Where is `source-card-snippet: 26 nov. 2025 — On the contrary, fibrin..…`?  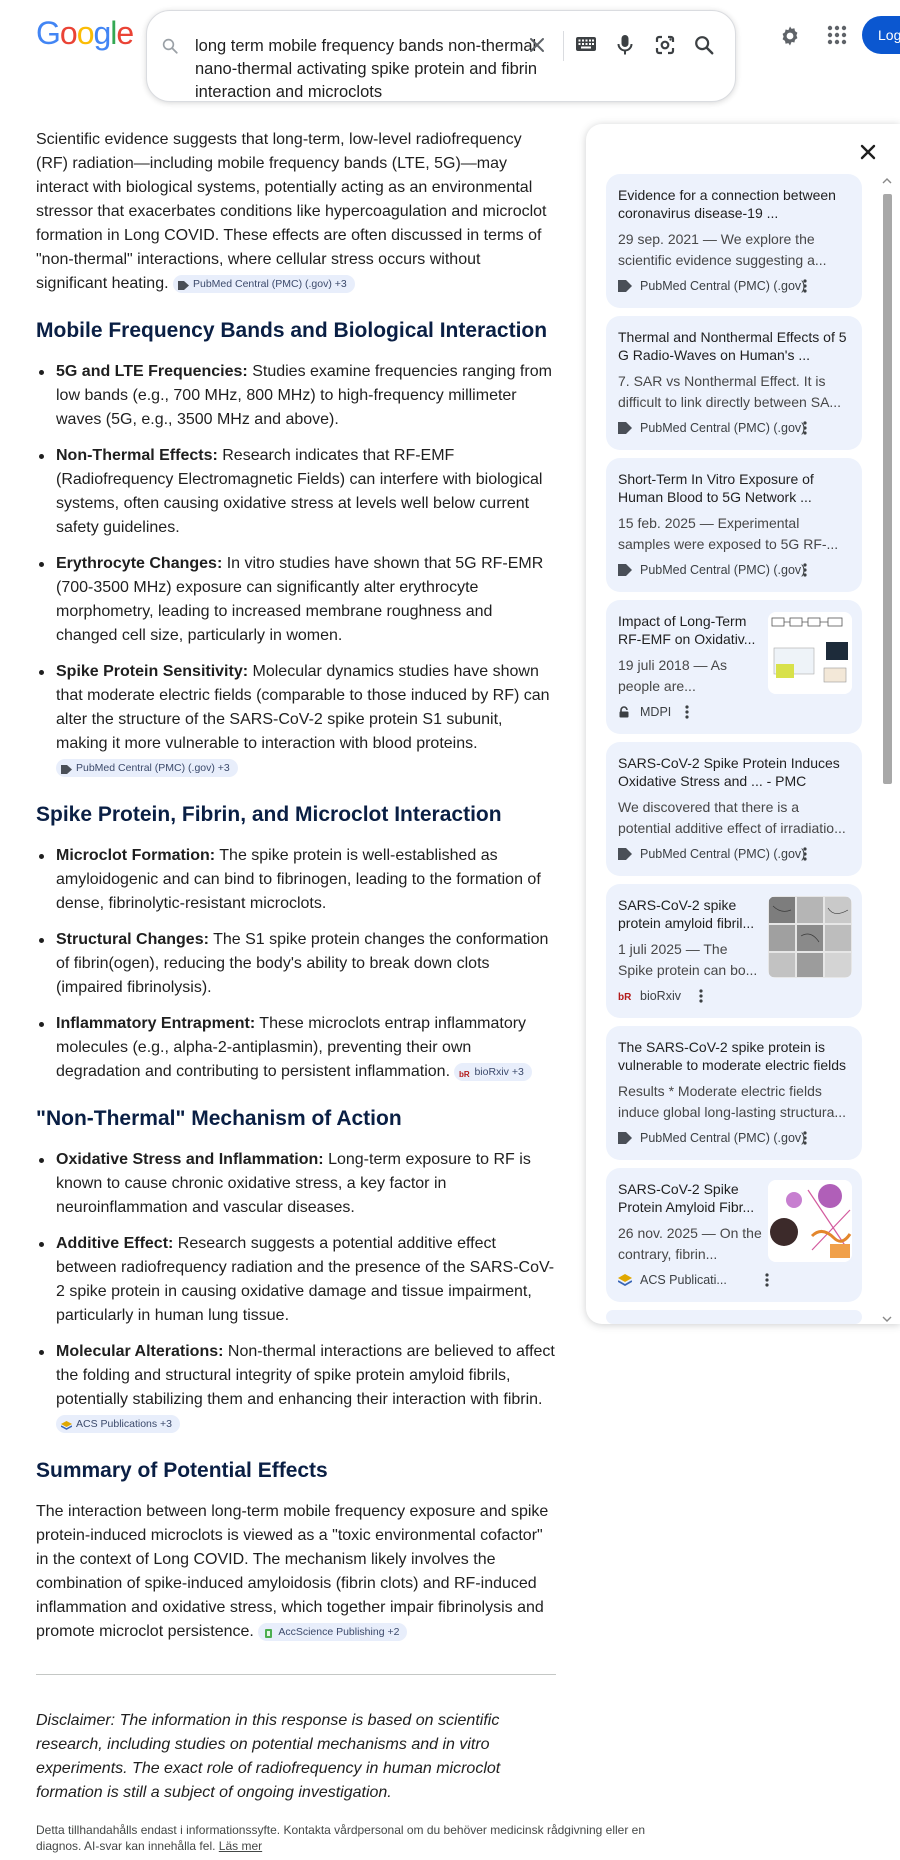
source-card-snippet: 26 nov. 2025 — On the contrary, fibrin..… is located at coordinates (690, 1243).